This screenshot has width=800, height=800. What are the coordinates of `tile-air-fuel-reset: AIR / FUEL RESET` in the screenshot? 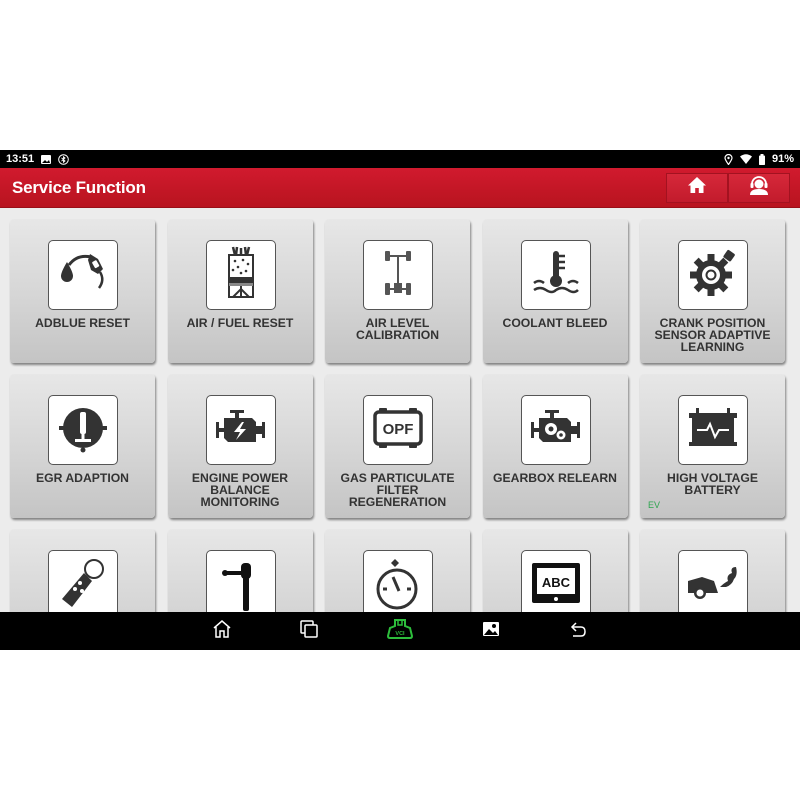 It's located at (240, 291).